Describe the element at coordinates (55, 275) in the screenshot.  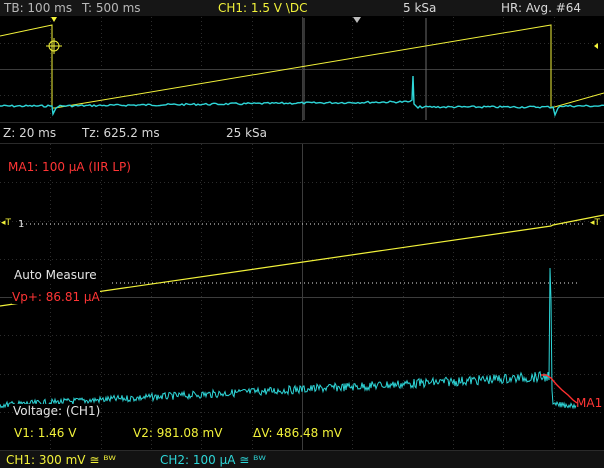
I see `auto-measure-title: Auto Measure` at that location.